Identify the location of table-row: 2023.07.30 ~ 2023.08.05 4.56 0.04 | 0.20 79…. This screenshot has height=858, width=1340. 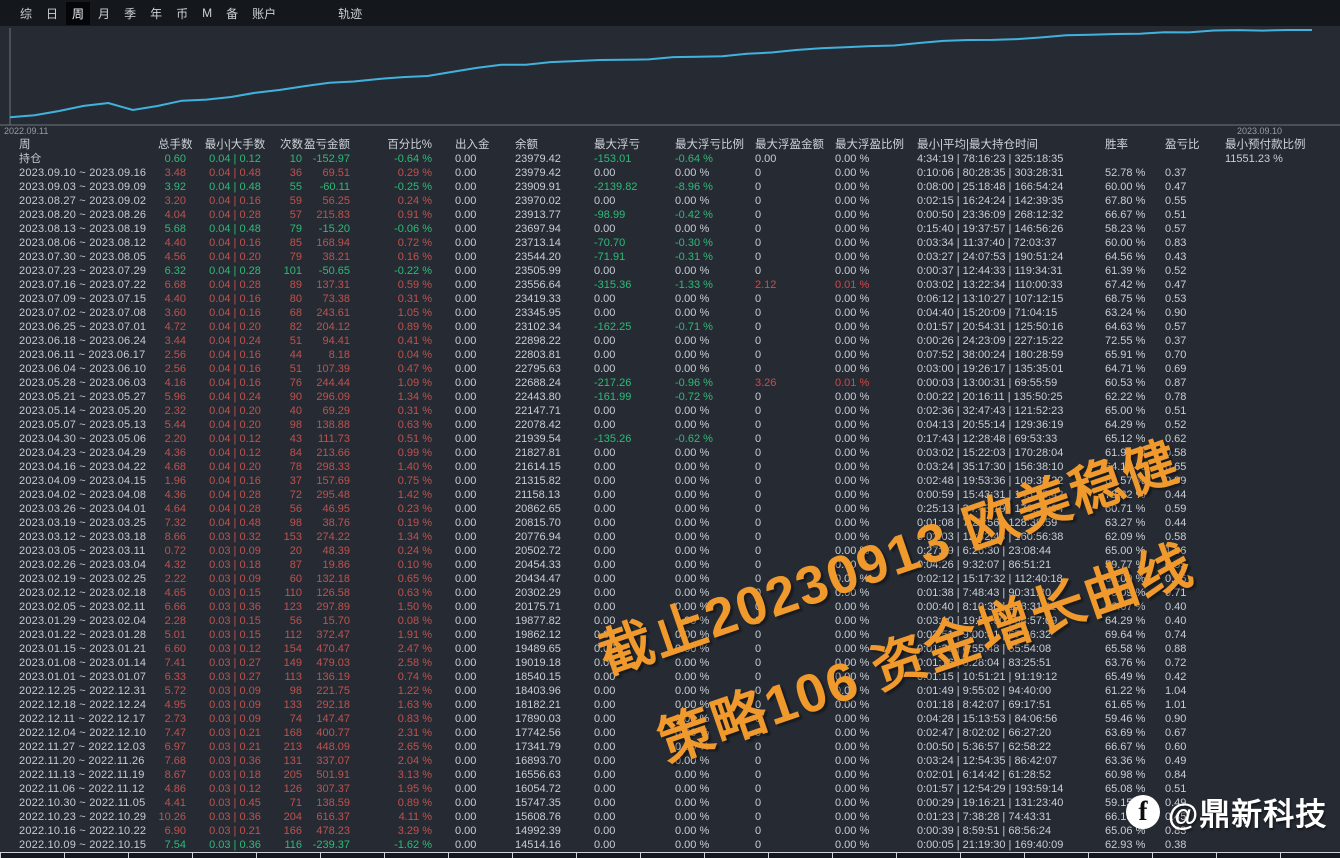
(670, 257).